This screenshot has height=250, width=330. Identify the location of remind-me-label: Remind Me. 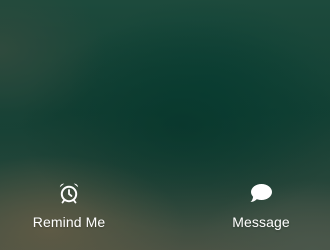
(69, 222).